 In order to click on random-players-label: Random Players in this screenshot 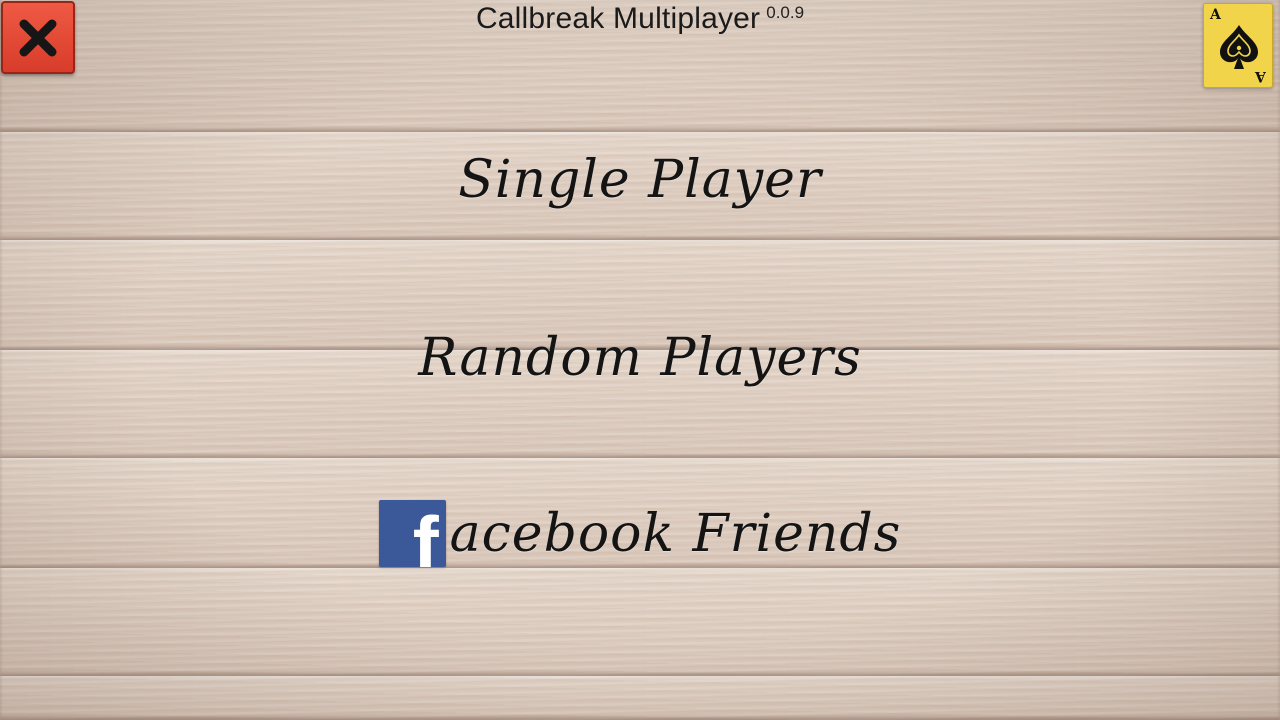, I will do `click(640, 358)`.